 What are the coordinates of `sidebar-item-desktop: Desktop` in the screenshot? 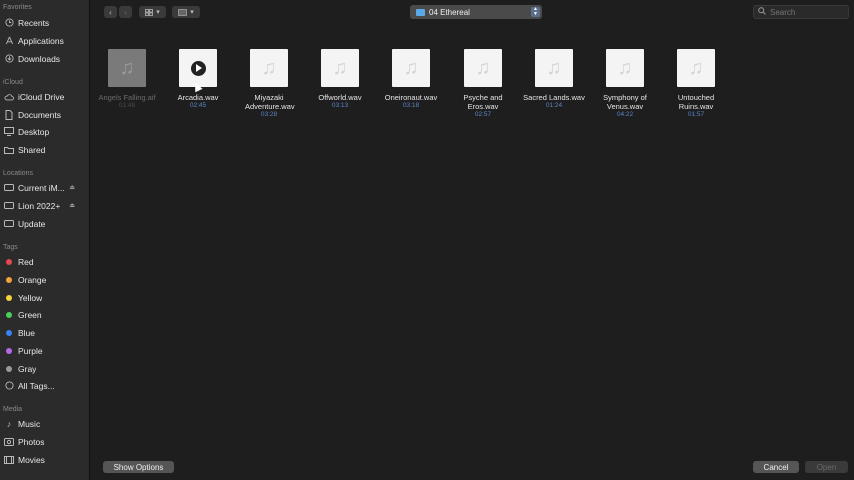 It's located at (44, 131).